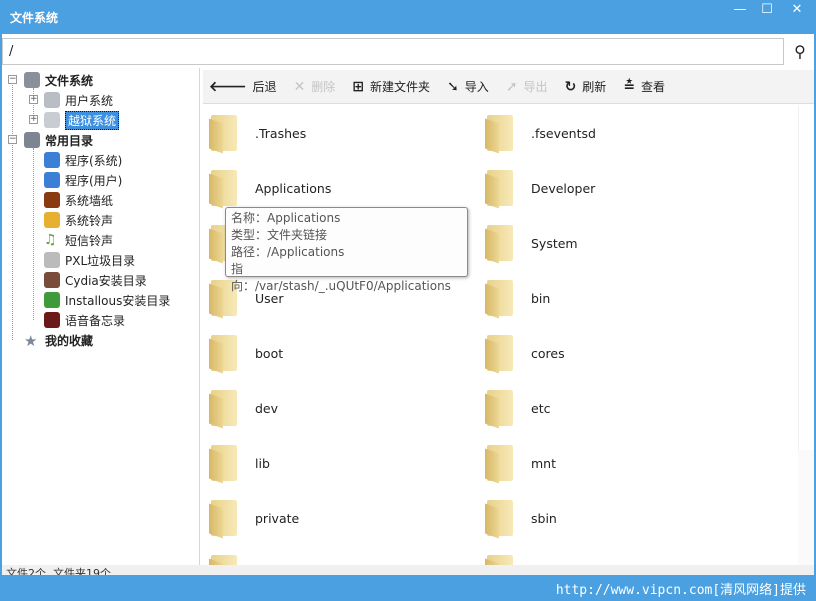 This screenshot has width=816, height=601. What do you see at coordinates (299, 86) in the screenshot?
I see `x-icon: ✕` at bounding box center [299, 86].